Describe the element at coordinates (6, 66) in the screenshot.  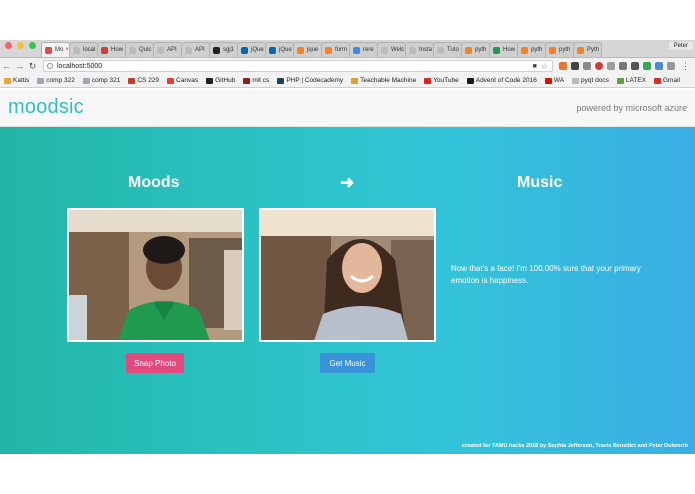
I see `back-arrow-icon: ←` at that location.